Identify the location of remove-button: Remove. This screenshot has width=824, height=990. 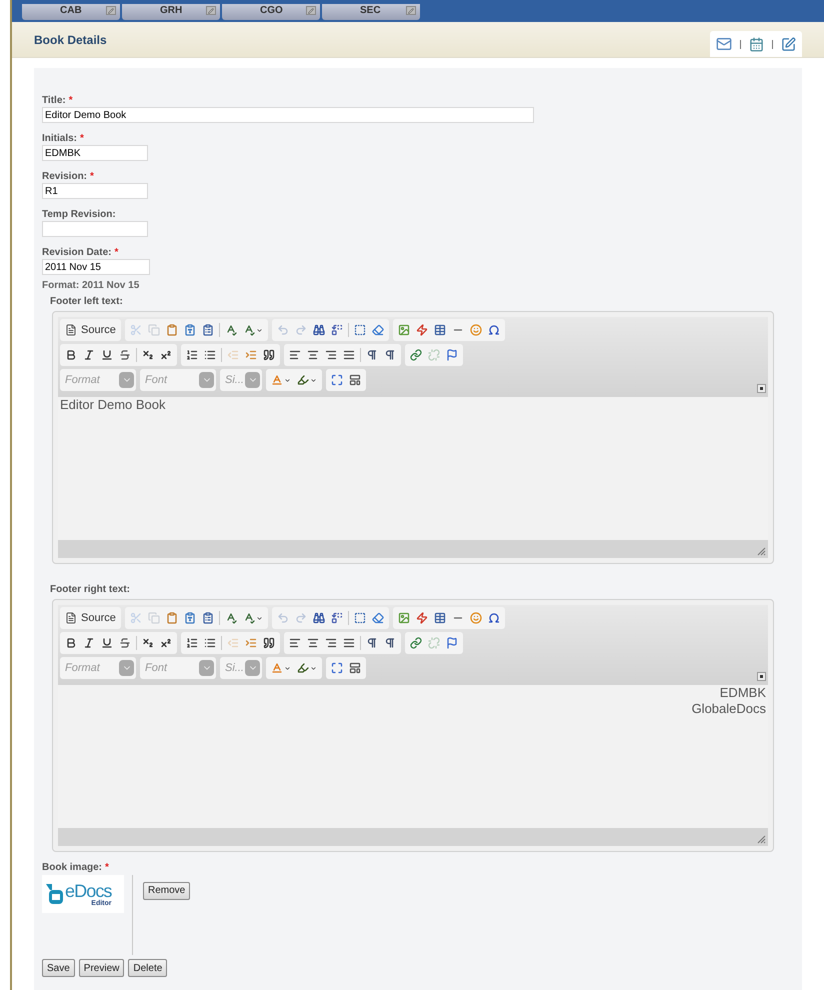
(166, 891).